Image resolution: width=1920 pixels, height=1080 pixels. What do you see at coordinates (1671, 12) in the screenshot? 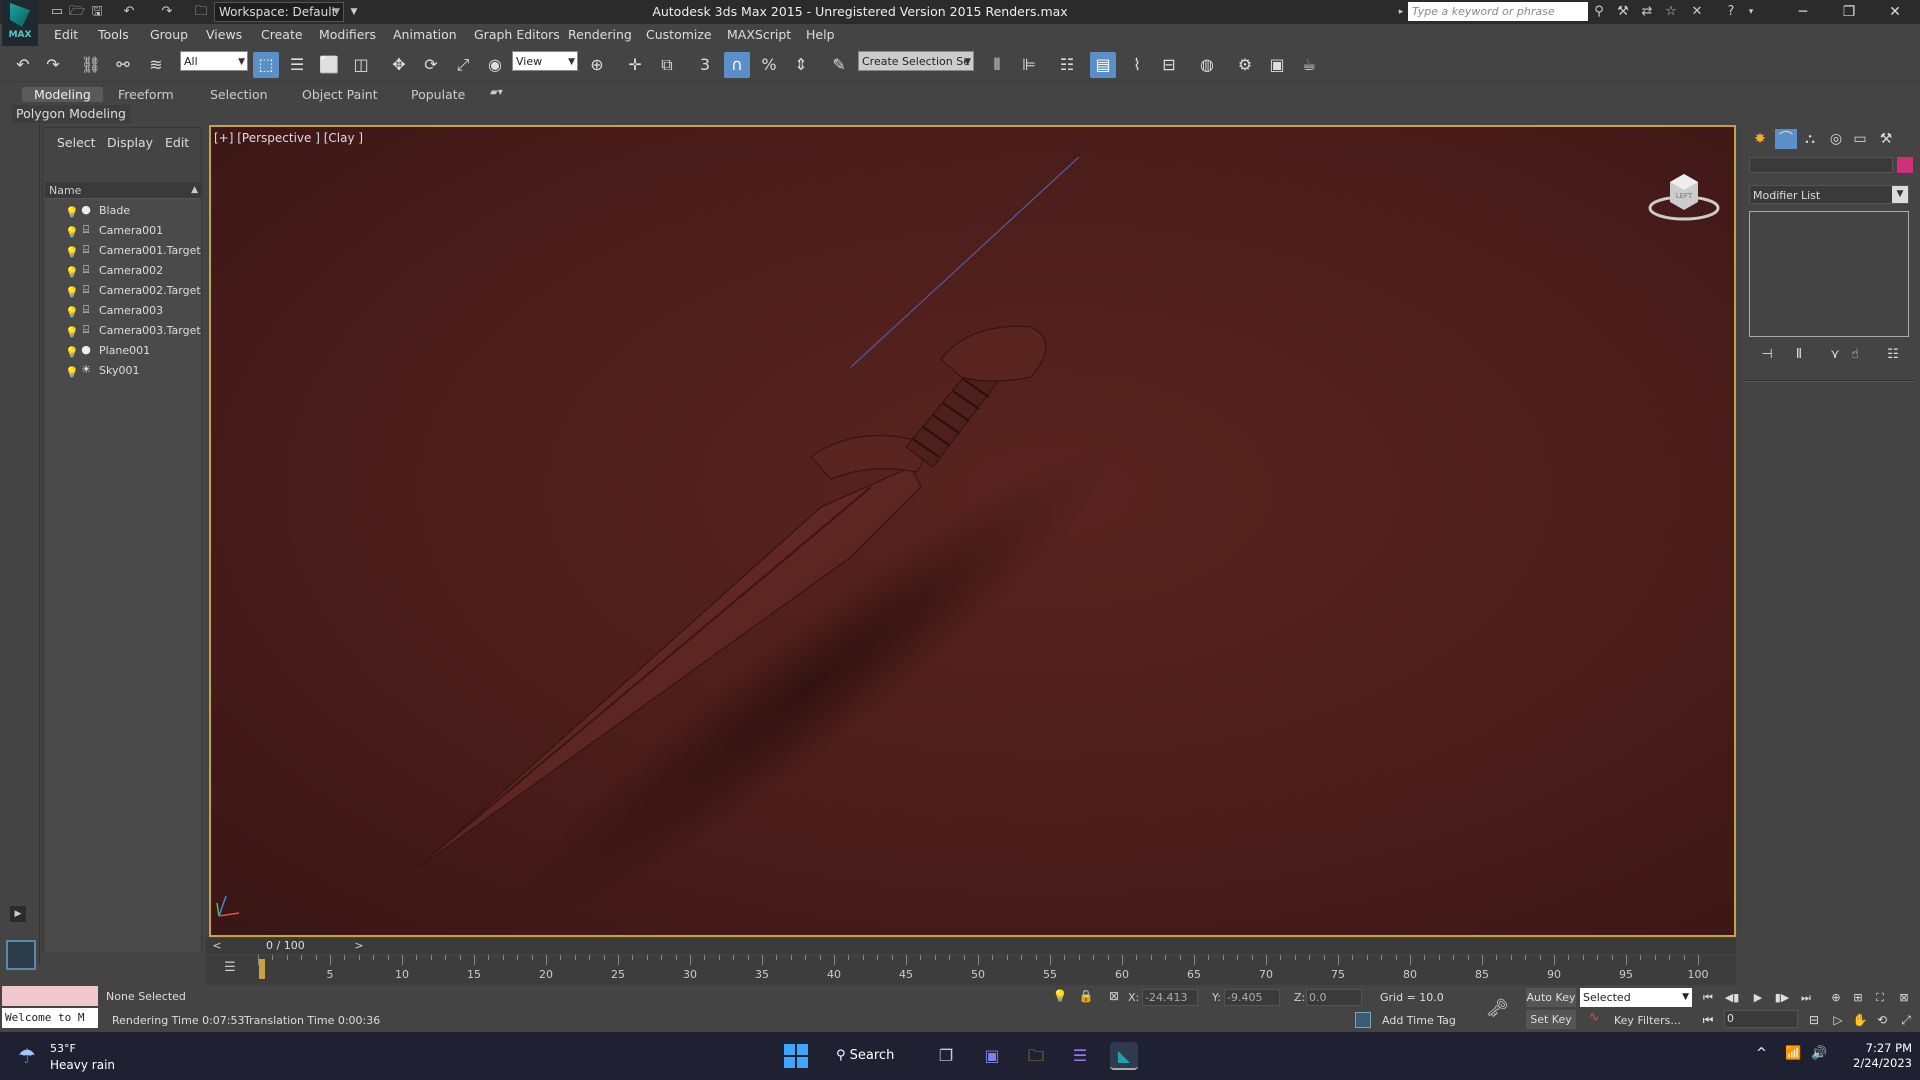
I see `star-icon: ☆` at bounding box center [1671, 12].